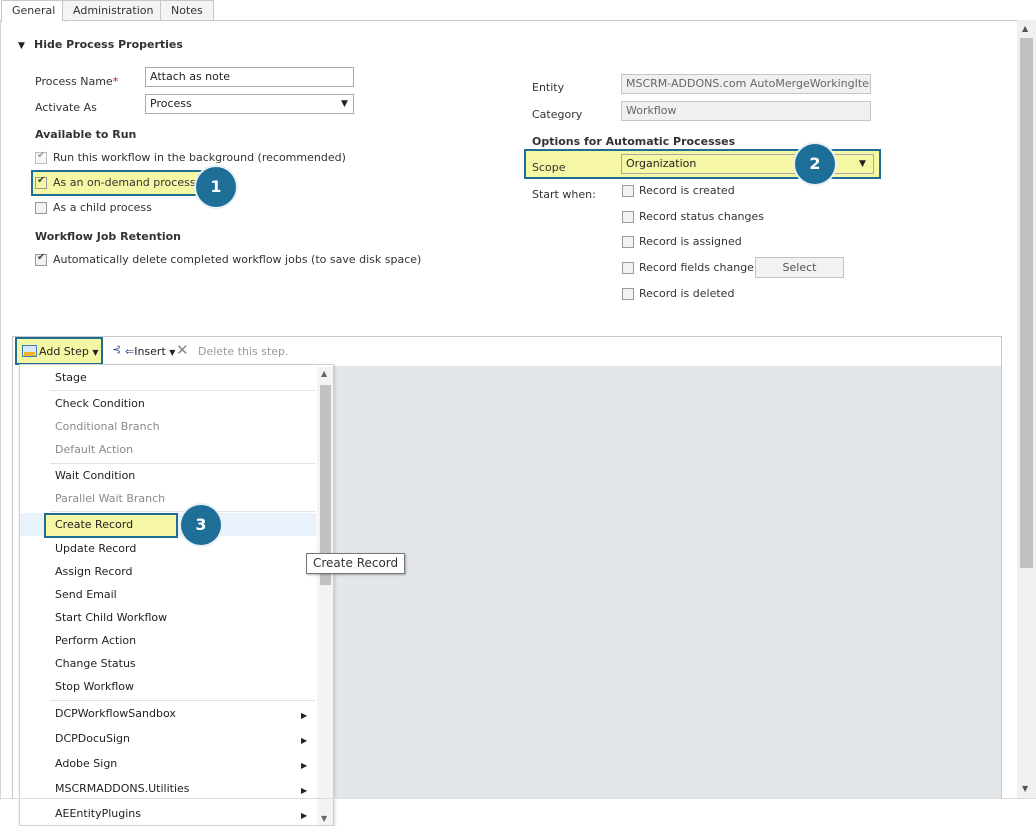 Image resolution: width=1036 pixels, height=826 pixels. What do you see at coordinates (107, 426) in the screenshot?
I see `menu-item-conditional-branch: Conditional Branch` at bounding box center [107, 426].